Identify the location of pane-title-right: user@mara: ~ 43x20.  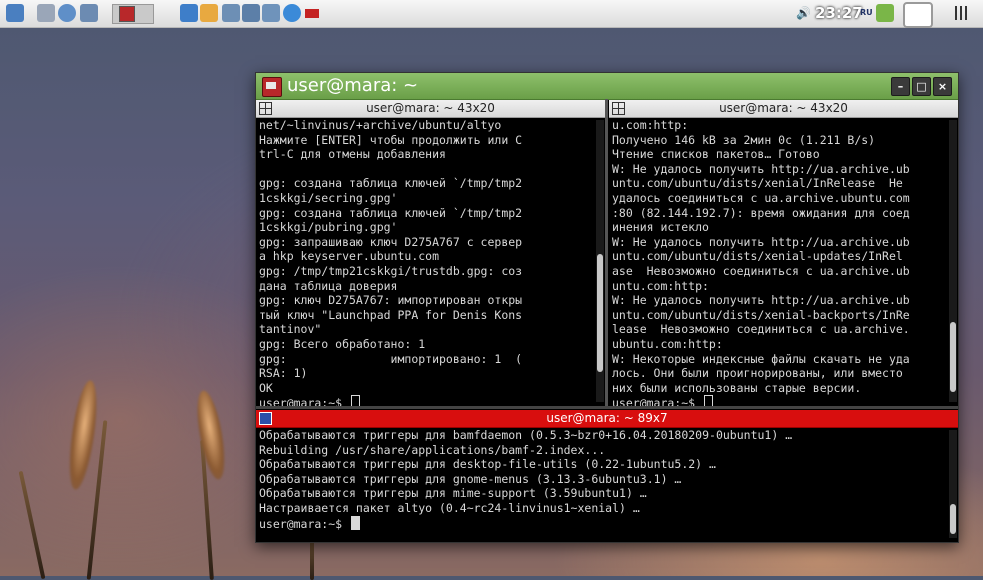
(783, 108).